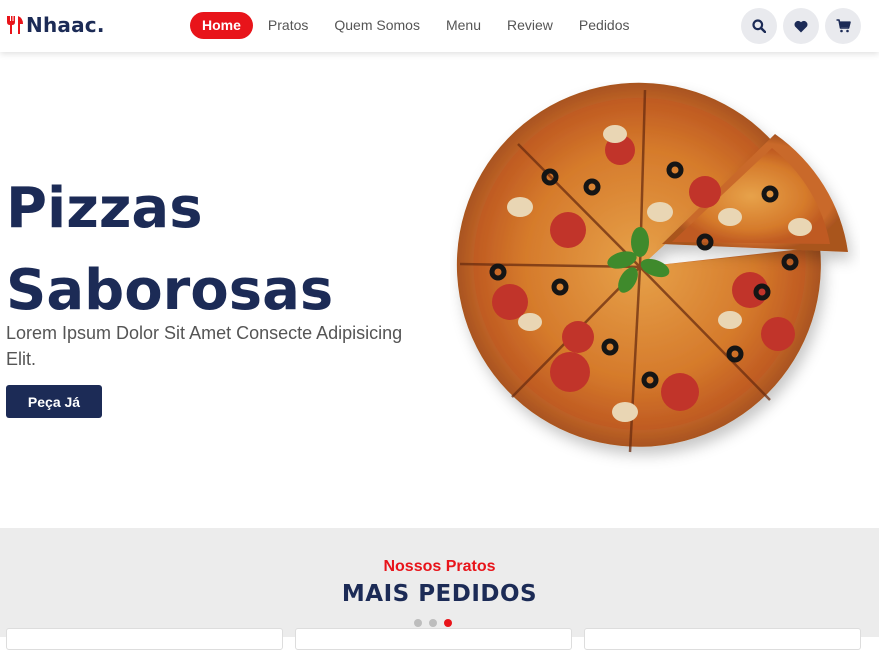 This screenshot has height=650, width=879. What do you see at coordinates (15, 25) in the screenshot?
I see `utensils-icon` at bounding box center [15, 25].